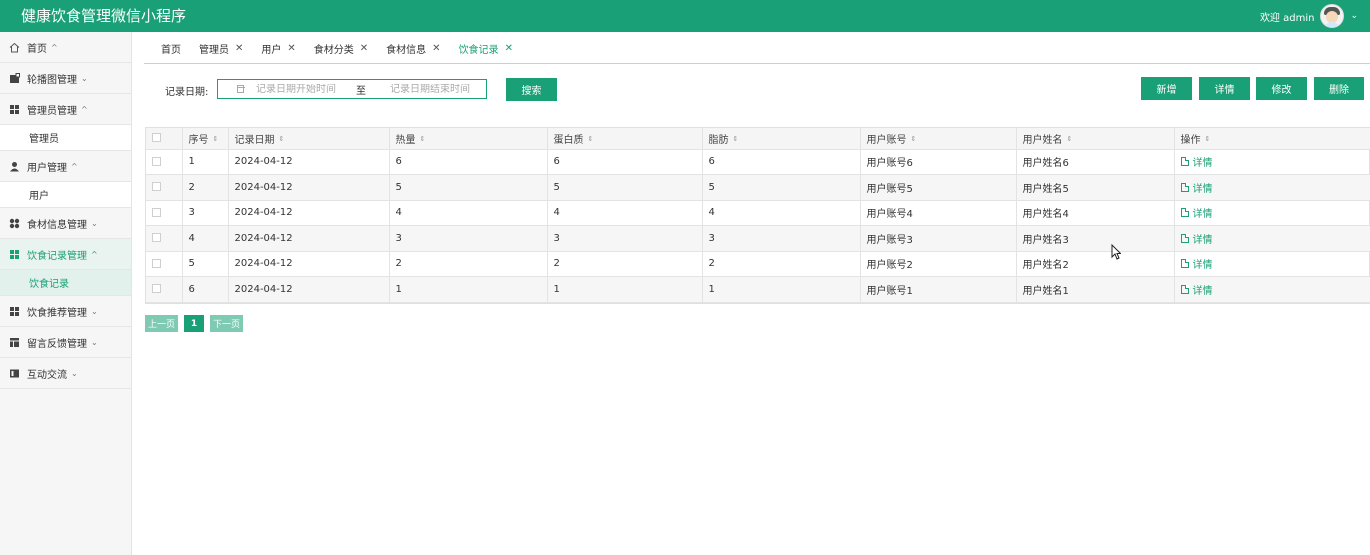  I want to click on tab-admin: 管理员 ✕, so click(221, 48).